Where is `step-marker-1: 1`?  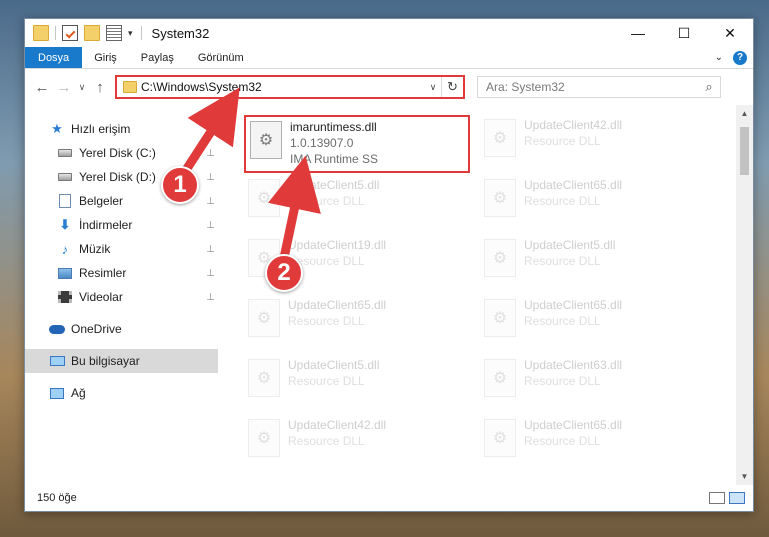 step-marker-1: 1 is located at coordinates (180, 185).